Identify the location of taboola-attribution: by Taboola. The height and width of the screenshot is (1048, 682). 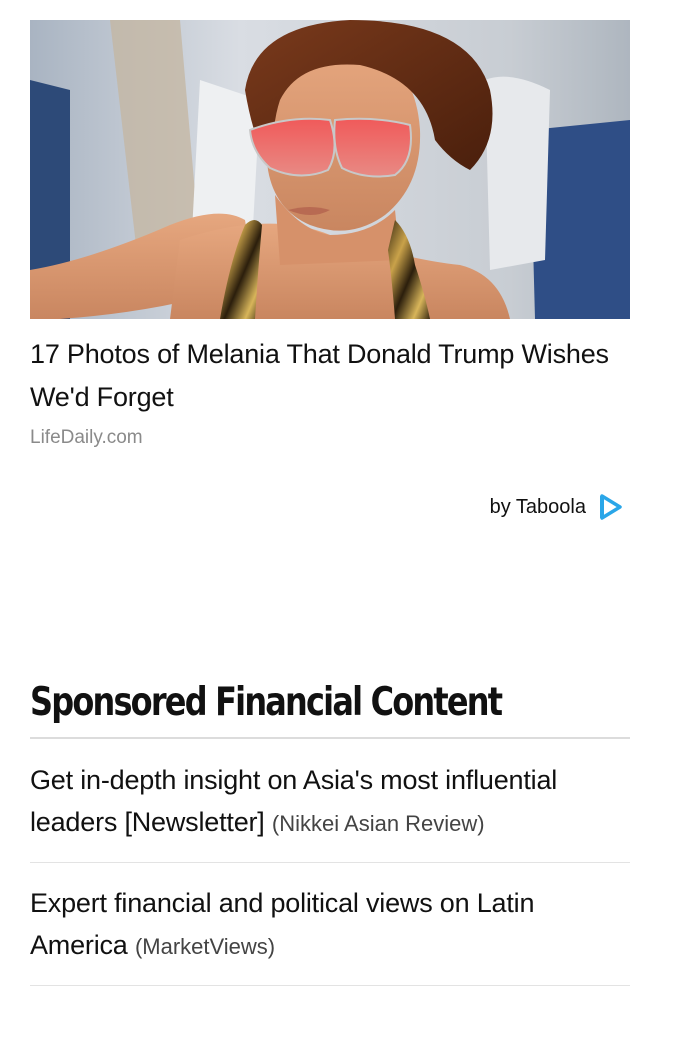
(557, 507).